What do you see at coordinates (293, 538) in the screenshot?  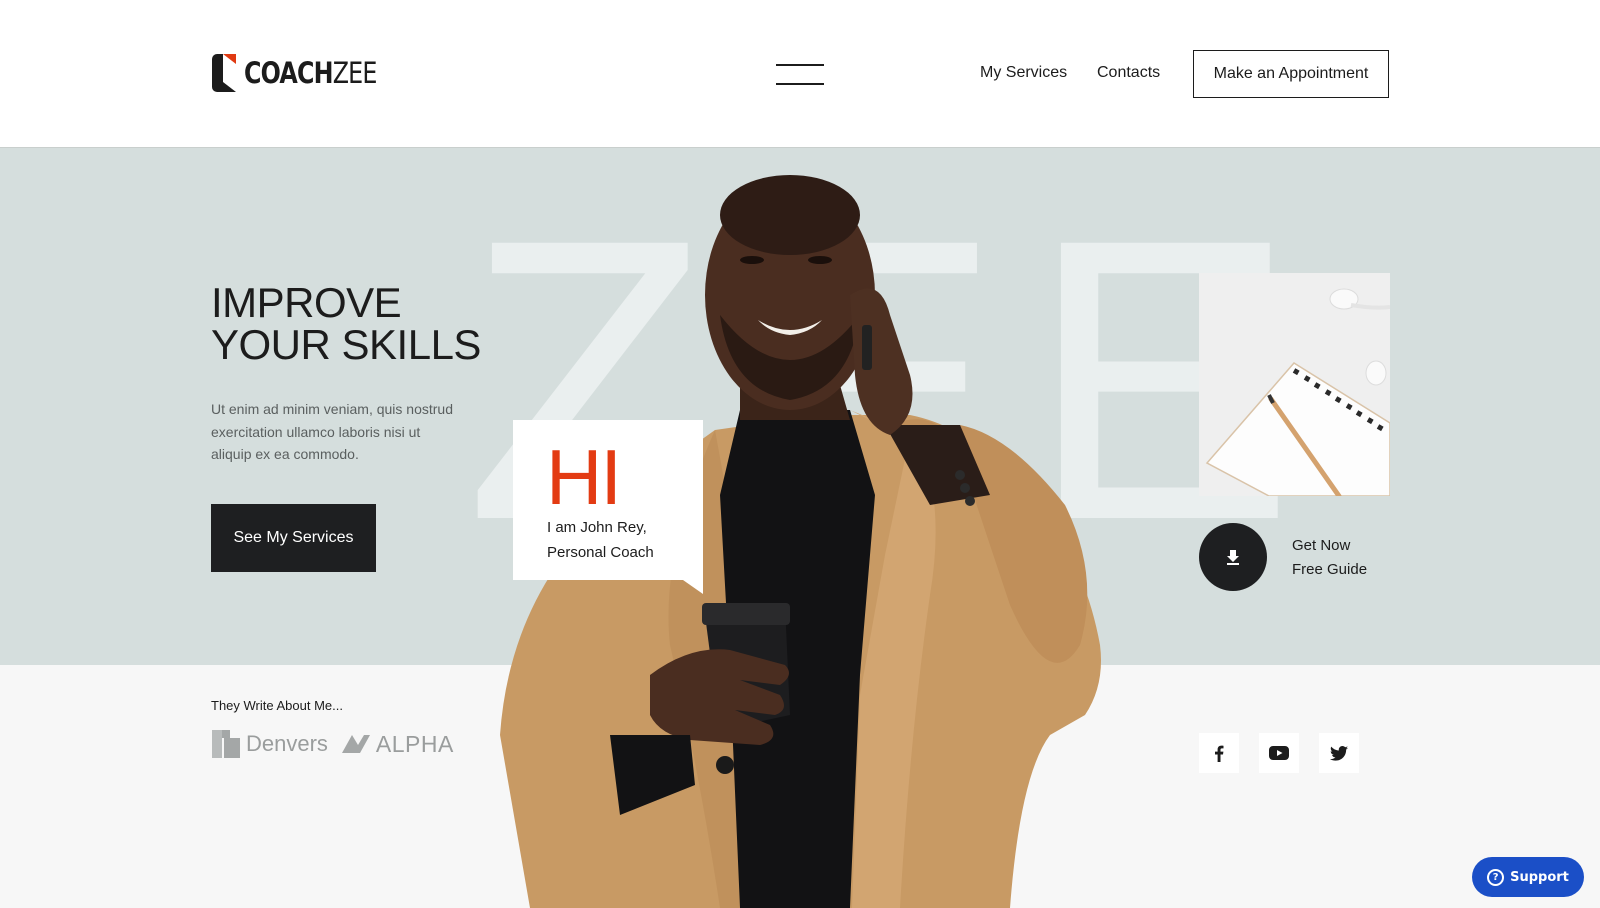 I see `see-my-services-button: See My Services` at bounding box center [293, 538].